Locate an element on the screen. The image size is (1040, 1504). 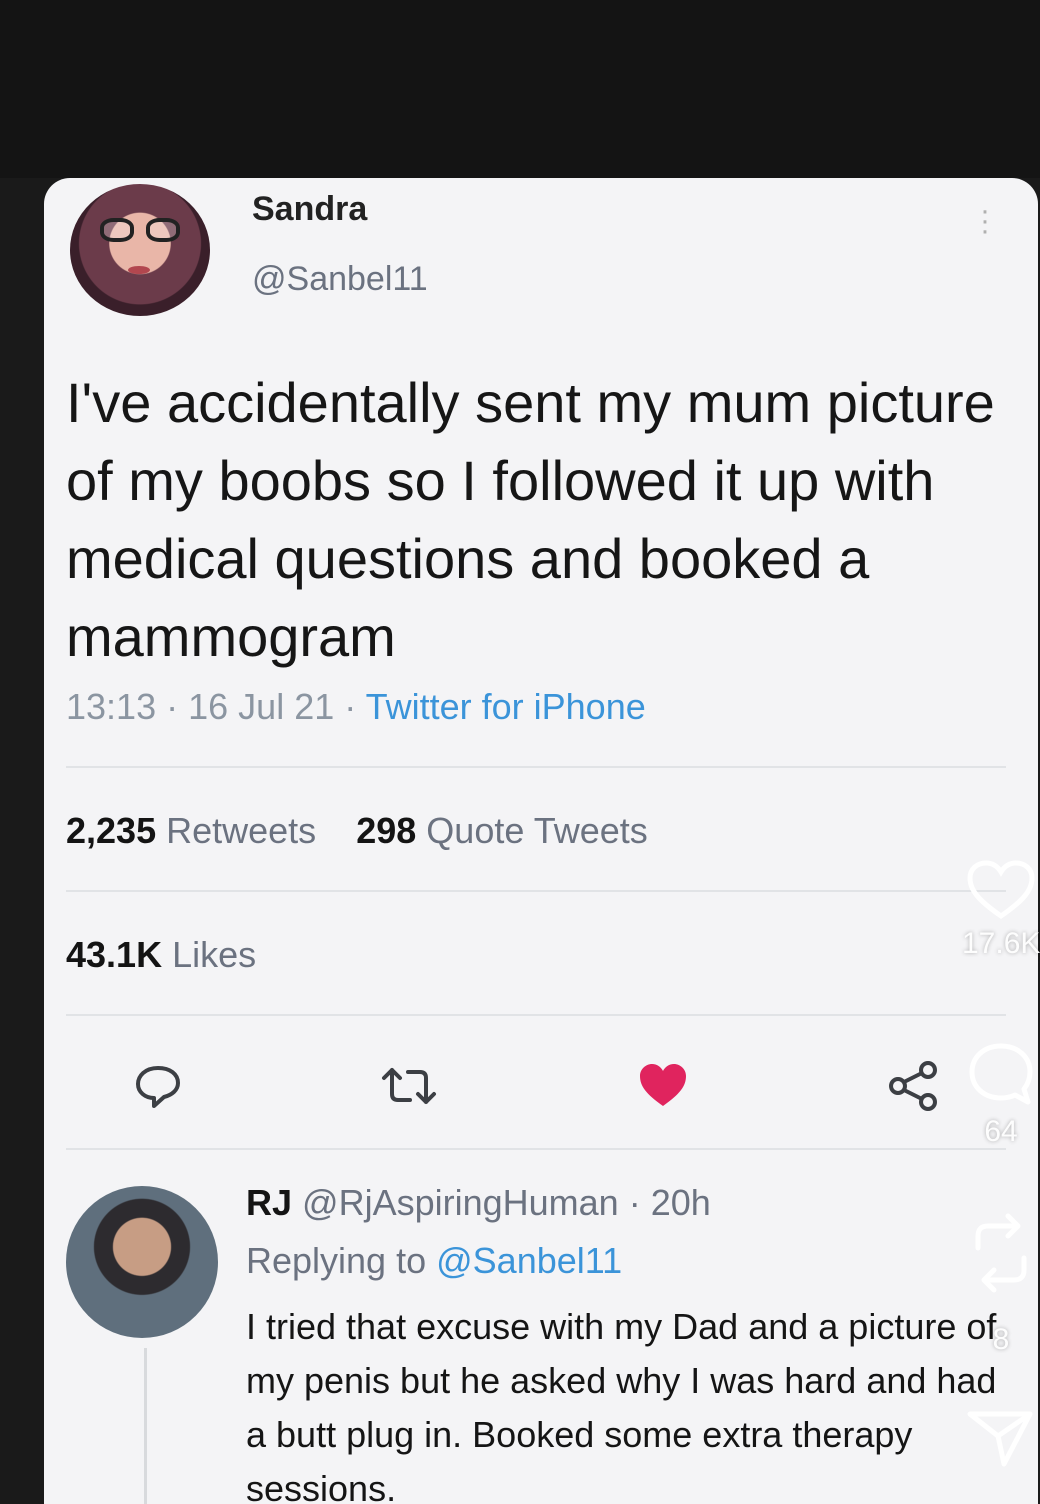
overlay-like: 17.6K is located at coordinates (1001, 909).